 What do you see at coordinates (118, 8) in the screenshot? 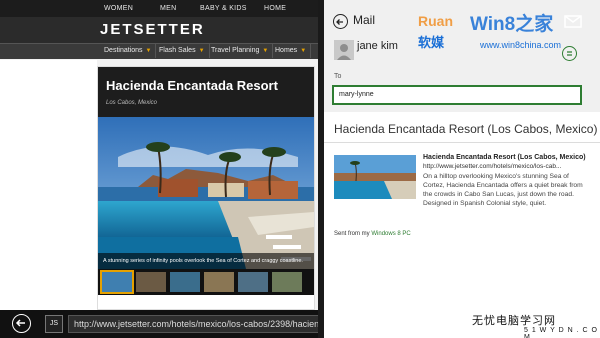
I see `nav-women: WOMEN` at bounding box center [118, 8].